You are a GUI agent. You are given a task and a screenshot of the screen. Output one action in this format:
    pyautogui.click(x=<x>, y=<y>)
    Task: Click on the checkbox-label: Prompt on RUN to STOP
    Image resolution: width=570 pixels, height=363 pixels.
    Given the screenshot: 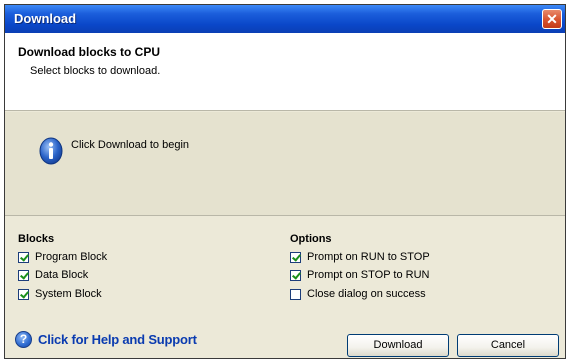 What is the action you would take?
    pyautogui.click(x=368, y=257)
    